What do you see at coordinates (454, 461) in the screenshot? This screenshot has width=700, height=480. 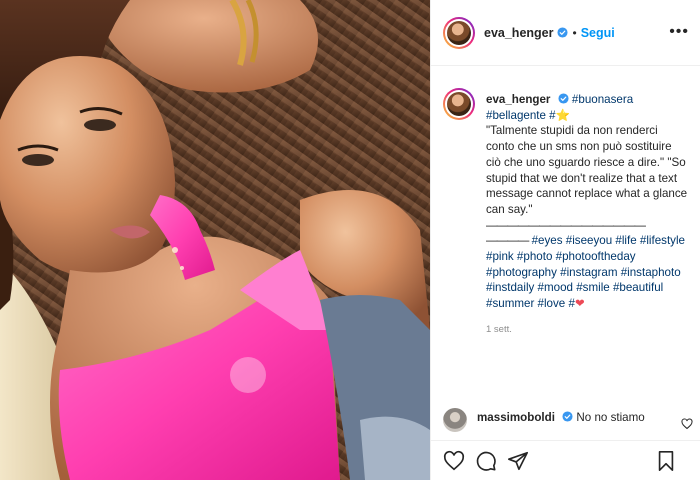 I see `heart-icon` at bounding box center [454, 461].